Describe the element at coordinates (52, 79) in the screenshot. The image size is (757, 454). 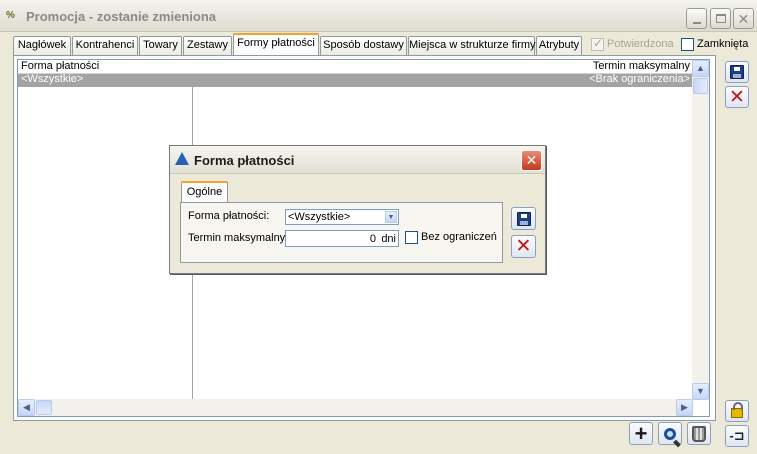
I see `cell-forma: <Wszystkie>` at that location.